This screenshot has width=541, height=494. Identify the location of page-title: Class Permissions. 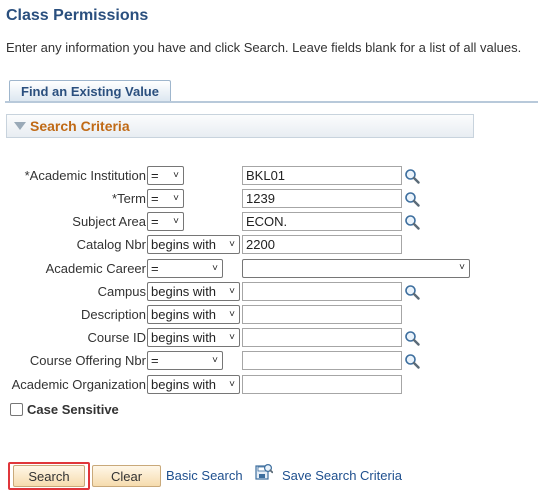
(77, 15).